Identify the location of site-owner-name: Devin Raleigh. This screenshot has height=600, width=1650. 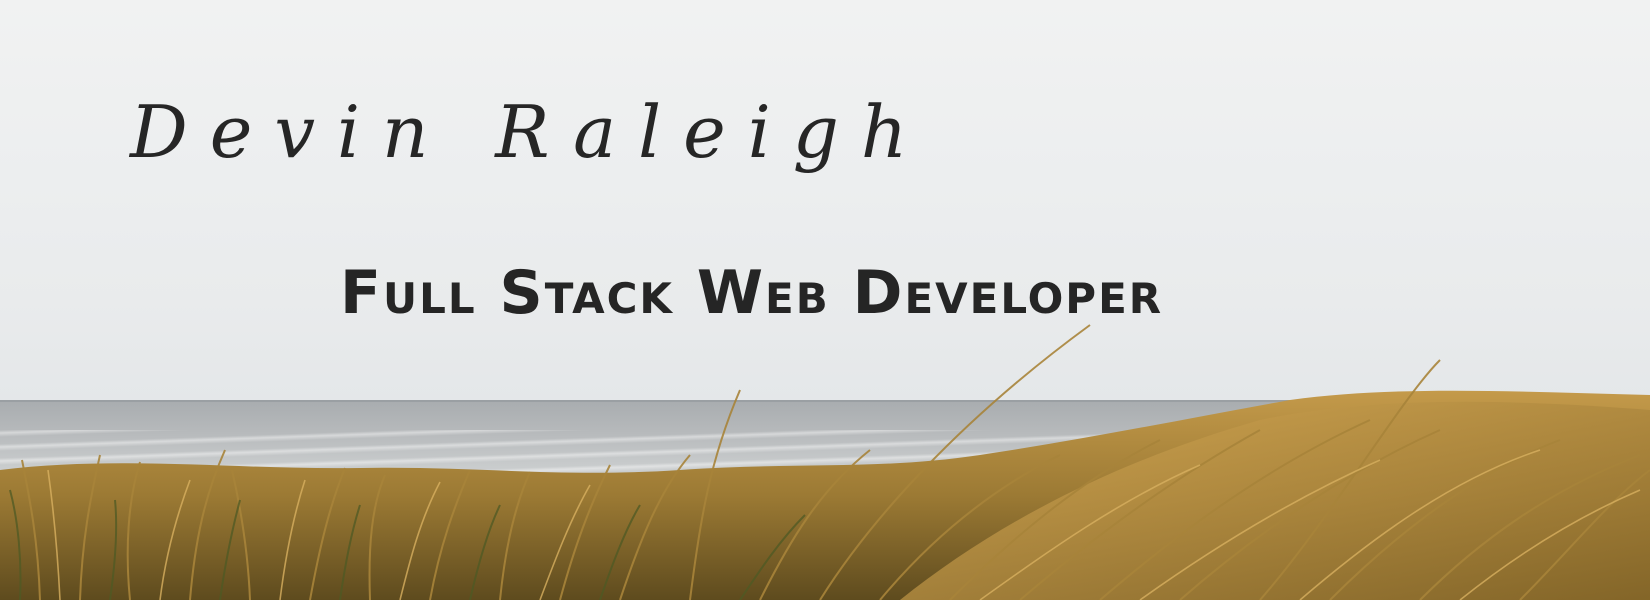
(530, 132).